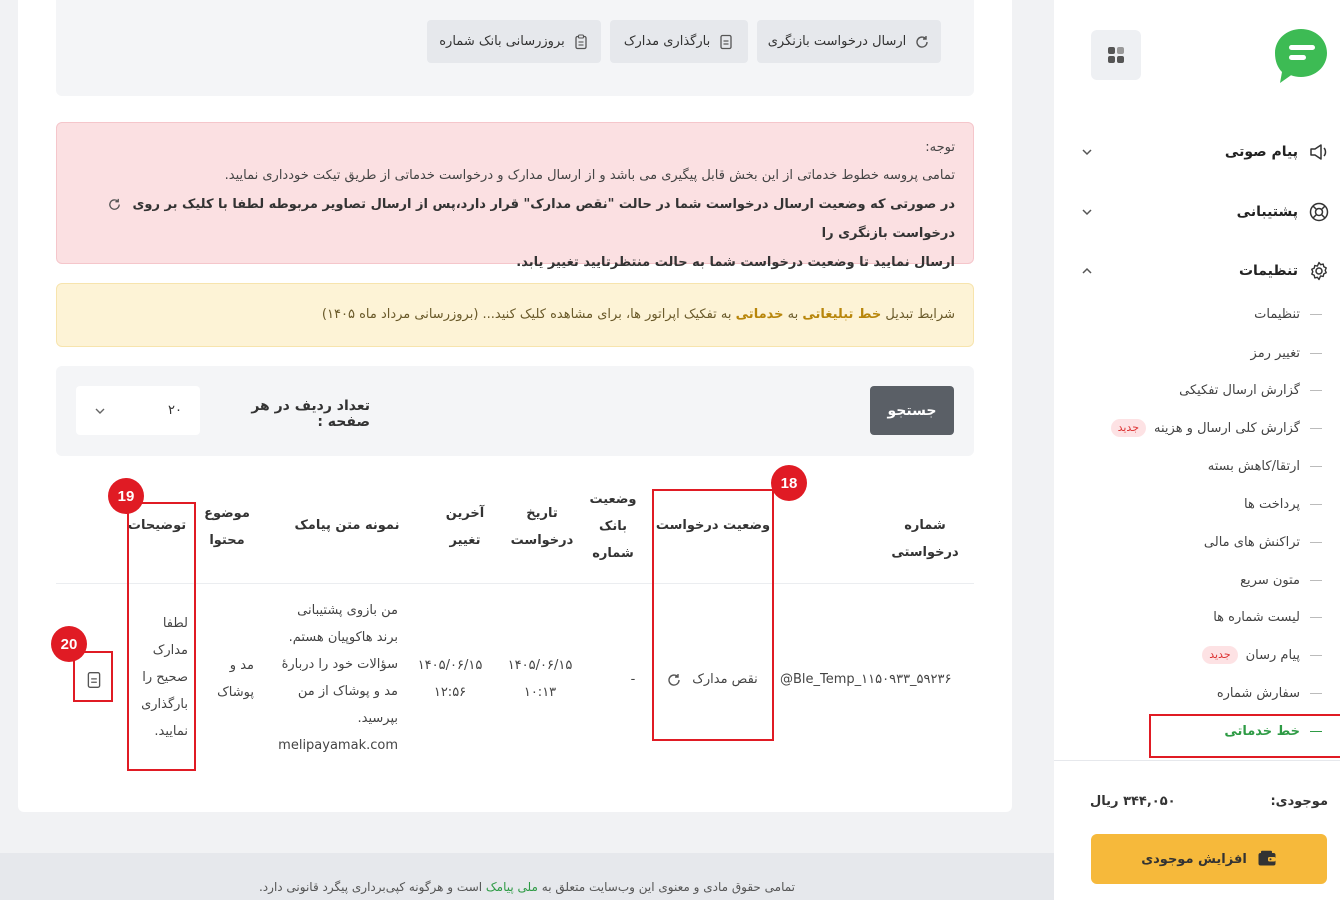 The image size is (1340, 900). What do you see at coordinates (1272, 504) in the screenshot?
I see `sidebar-item-label: پرداخت ها` at bounding box center [1272, 504].